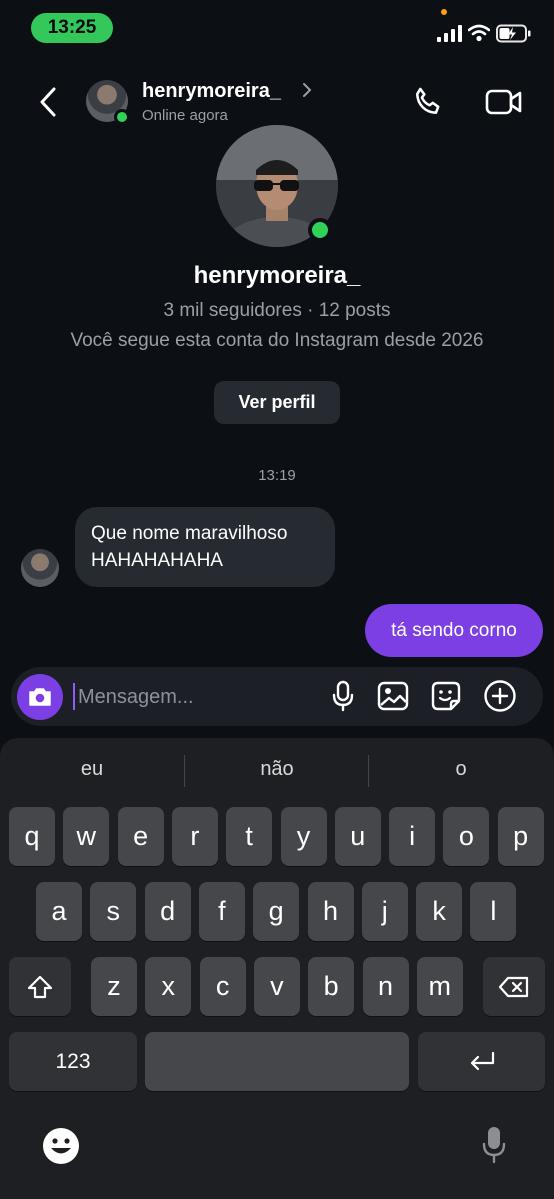 This screenshot has height=1199, width=554. I want to click on key-q: q, so click(32, 836).